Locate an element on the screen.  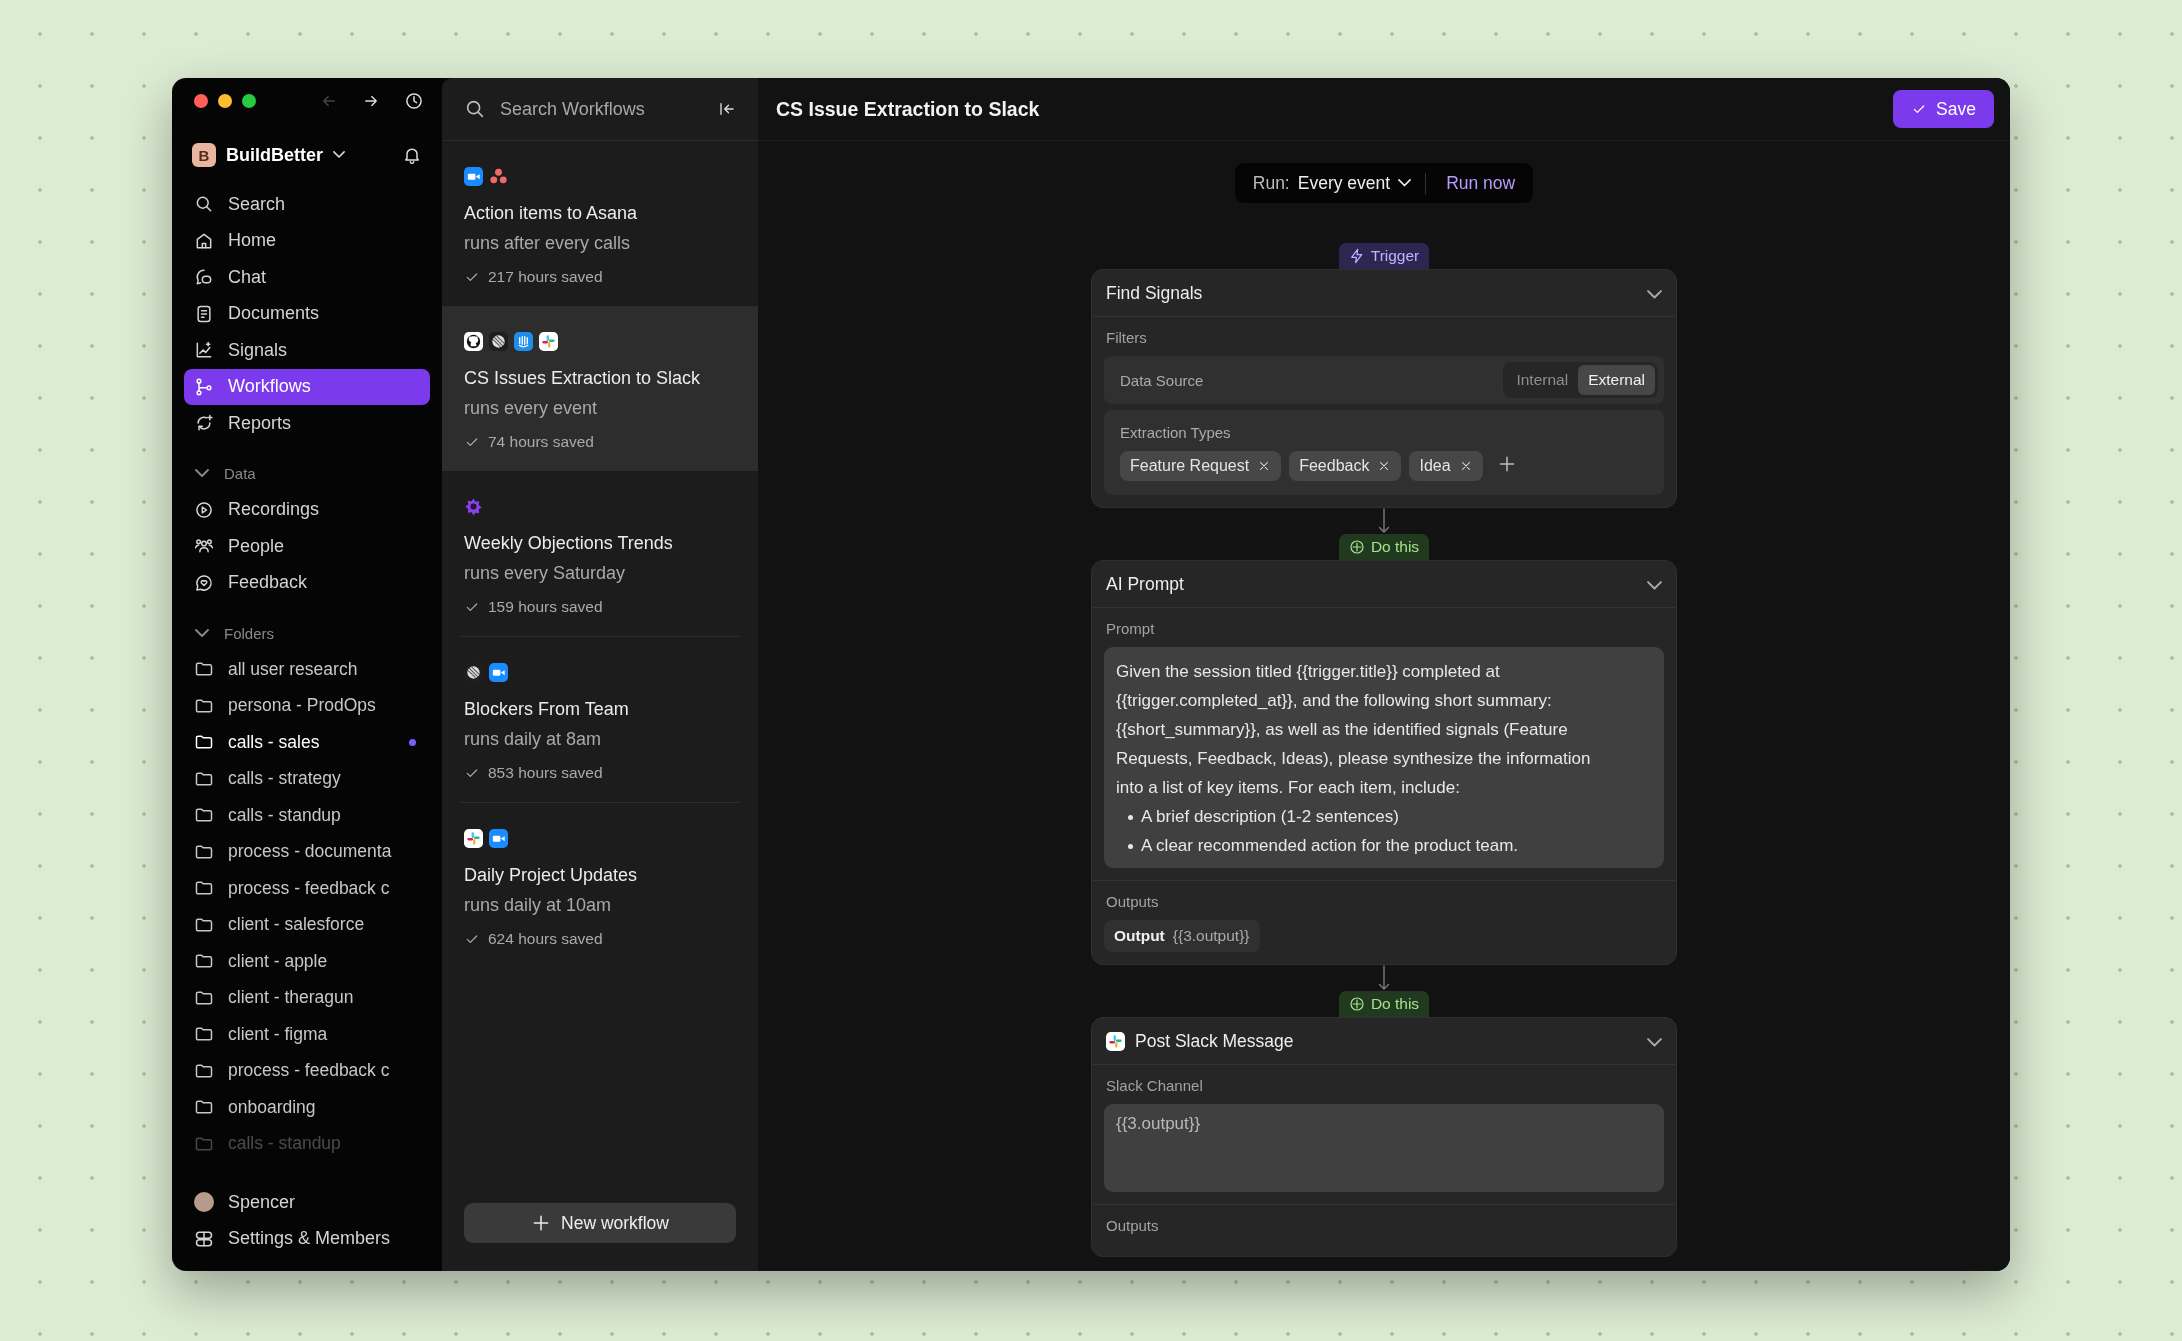
folder-item: calls - sales is located at coordinates (307, 742).